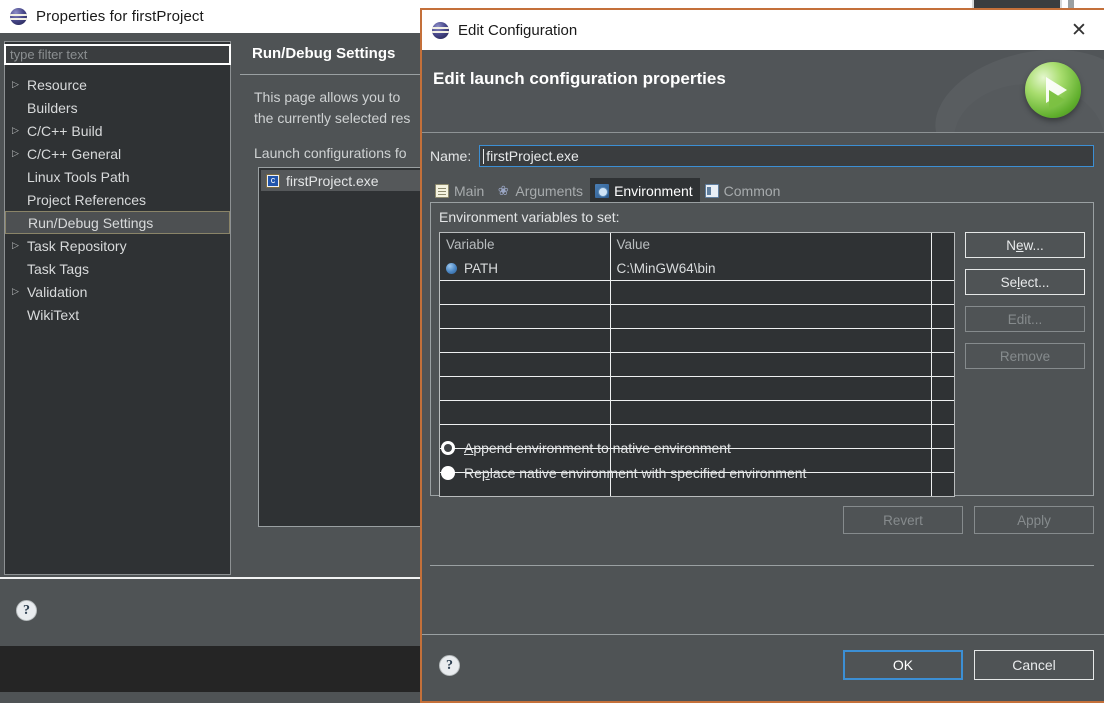 This screenshot has width=1104, height=703. Describe the element at coordinates (120, 16) in the screenshot. I see `properties-window-title: Properties for firstProject` at that location.